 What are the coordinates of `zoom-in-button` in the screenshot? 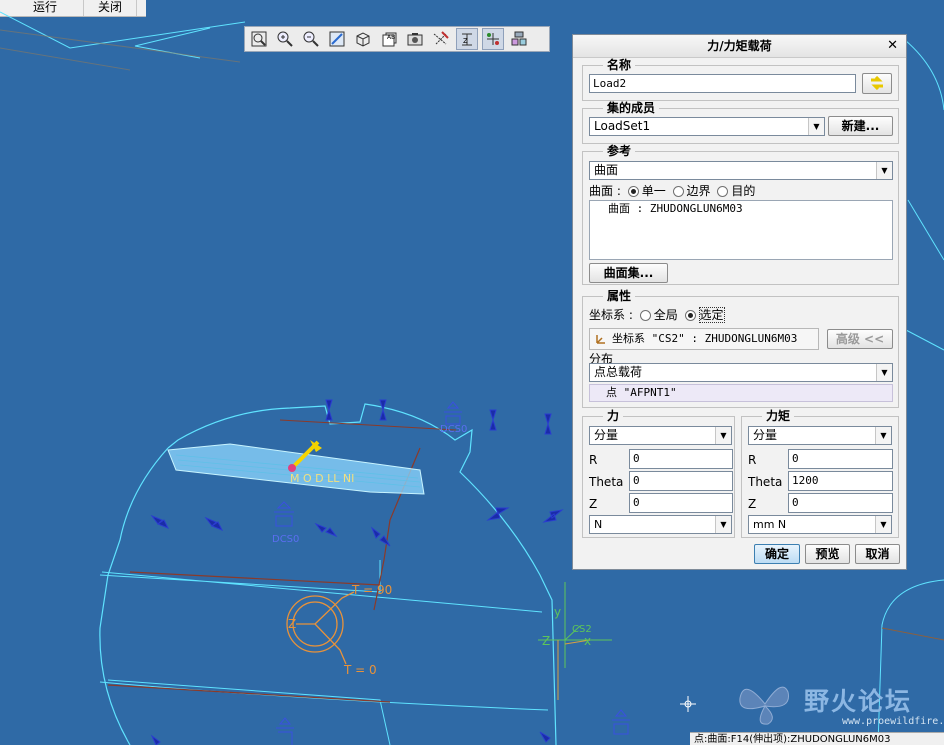 It's located at (285, 39).